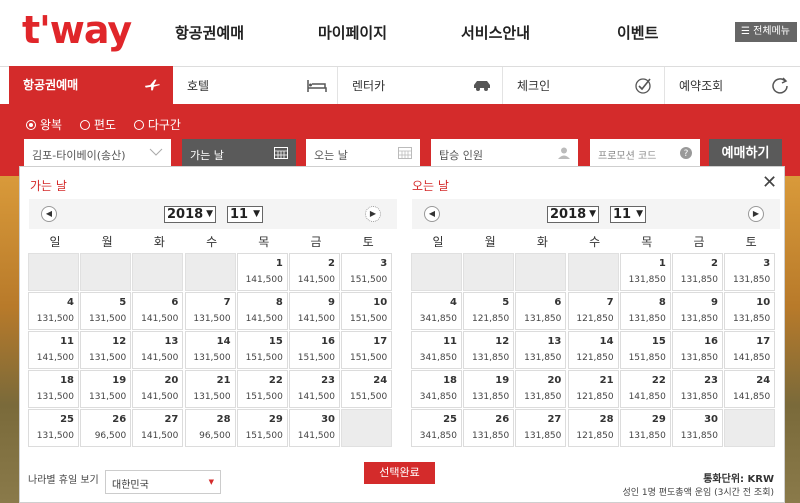 The image size is (800, 503). Describe the element at coordinates (245, 214) in the screenshot. I see `depart-month-select: 11 ▼` at that location.